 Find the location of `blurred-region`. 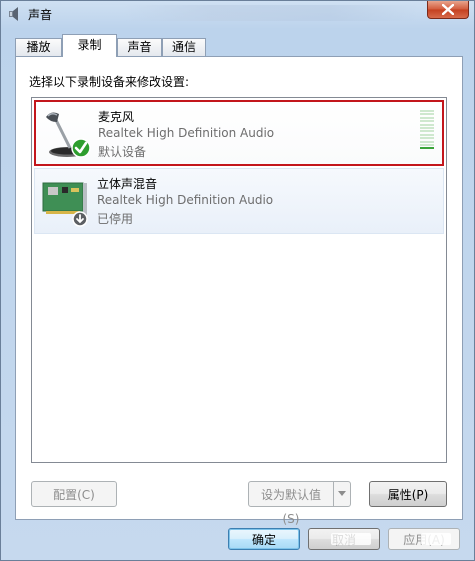

blurred-region is located at coordinates (271, 13).